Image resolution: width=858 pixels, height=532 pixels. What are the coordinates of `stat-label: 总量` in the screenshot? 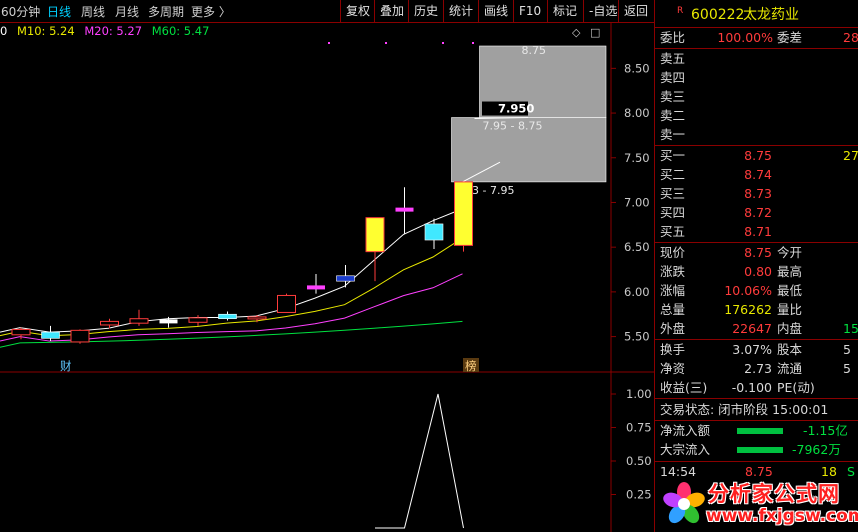 It's located at (673, 309).